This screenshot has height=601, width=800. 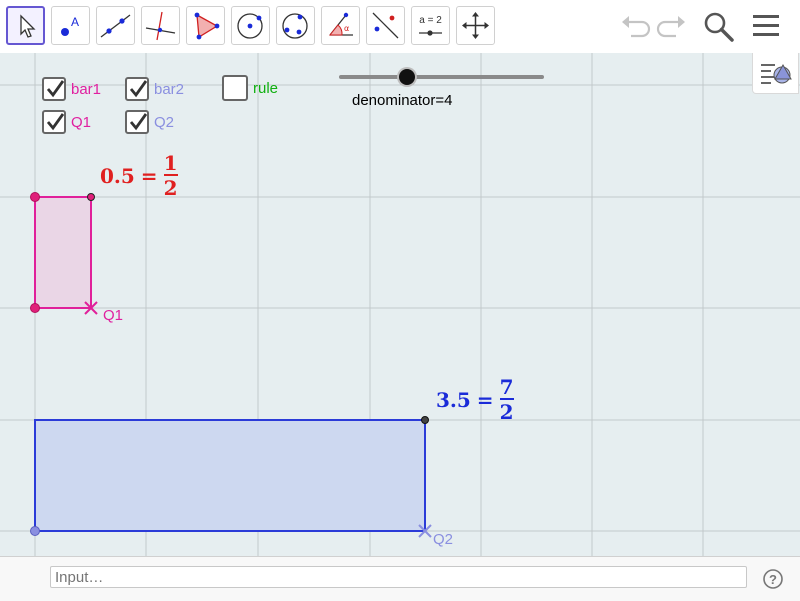 I want to click on svg-text: A, so click(x=75, y=22).